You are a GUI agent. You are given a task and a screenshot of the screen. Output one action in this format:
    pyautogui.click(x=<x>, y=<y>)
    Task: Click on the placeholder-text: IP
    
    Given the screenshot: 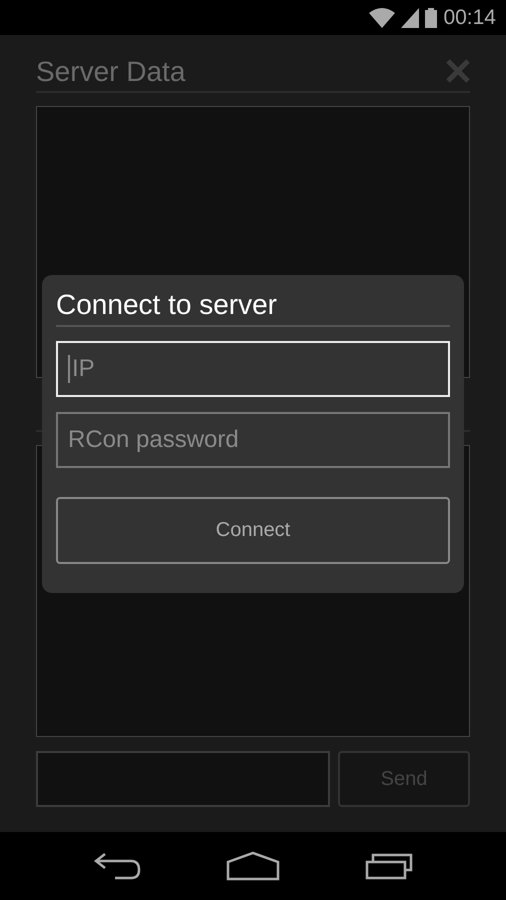 What is the action you would take?
    pyautogui.click(x=83, y=369)
    